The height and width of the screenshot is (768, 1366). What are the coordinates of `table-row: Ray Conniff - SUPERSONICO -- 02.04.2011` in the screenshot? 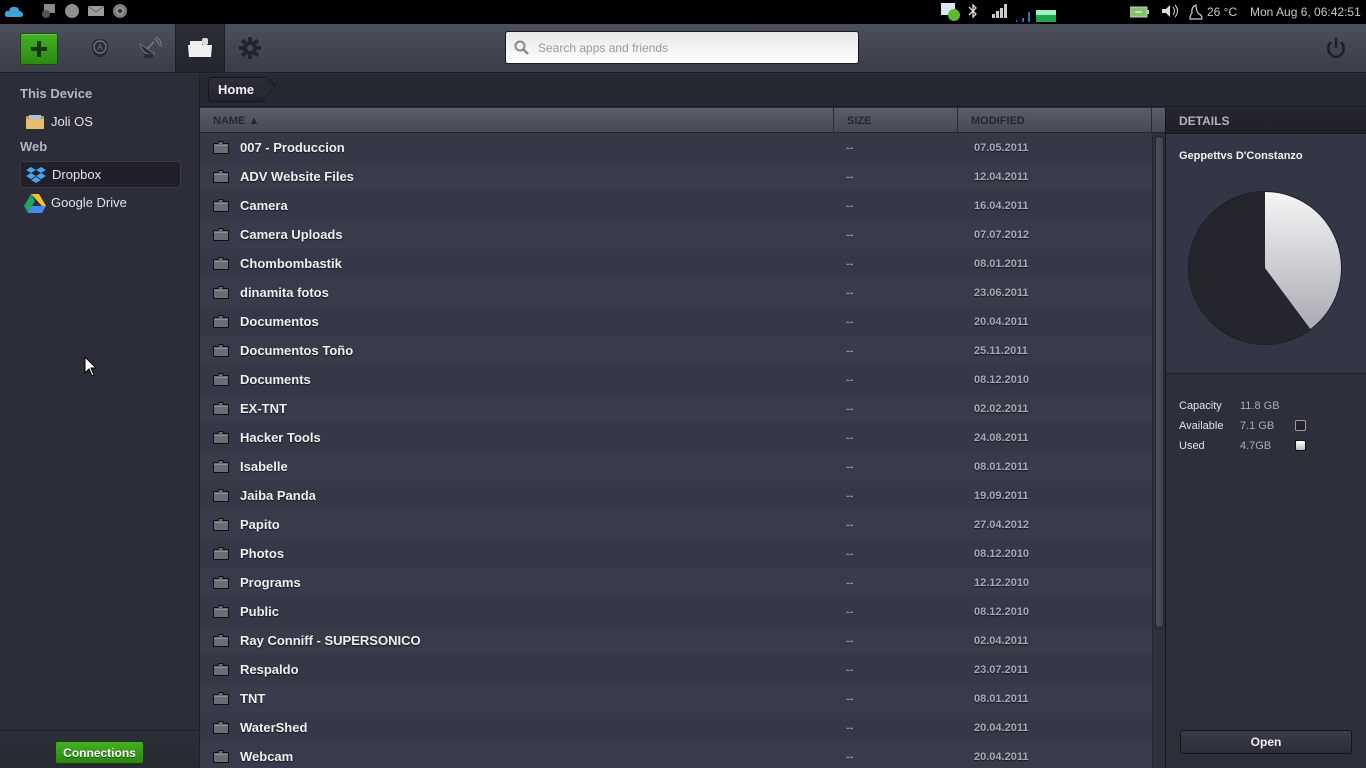 It's located at (676, 640).